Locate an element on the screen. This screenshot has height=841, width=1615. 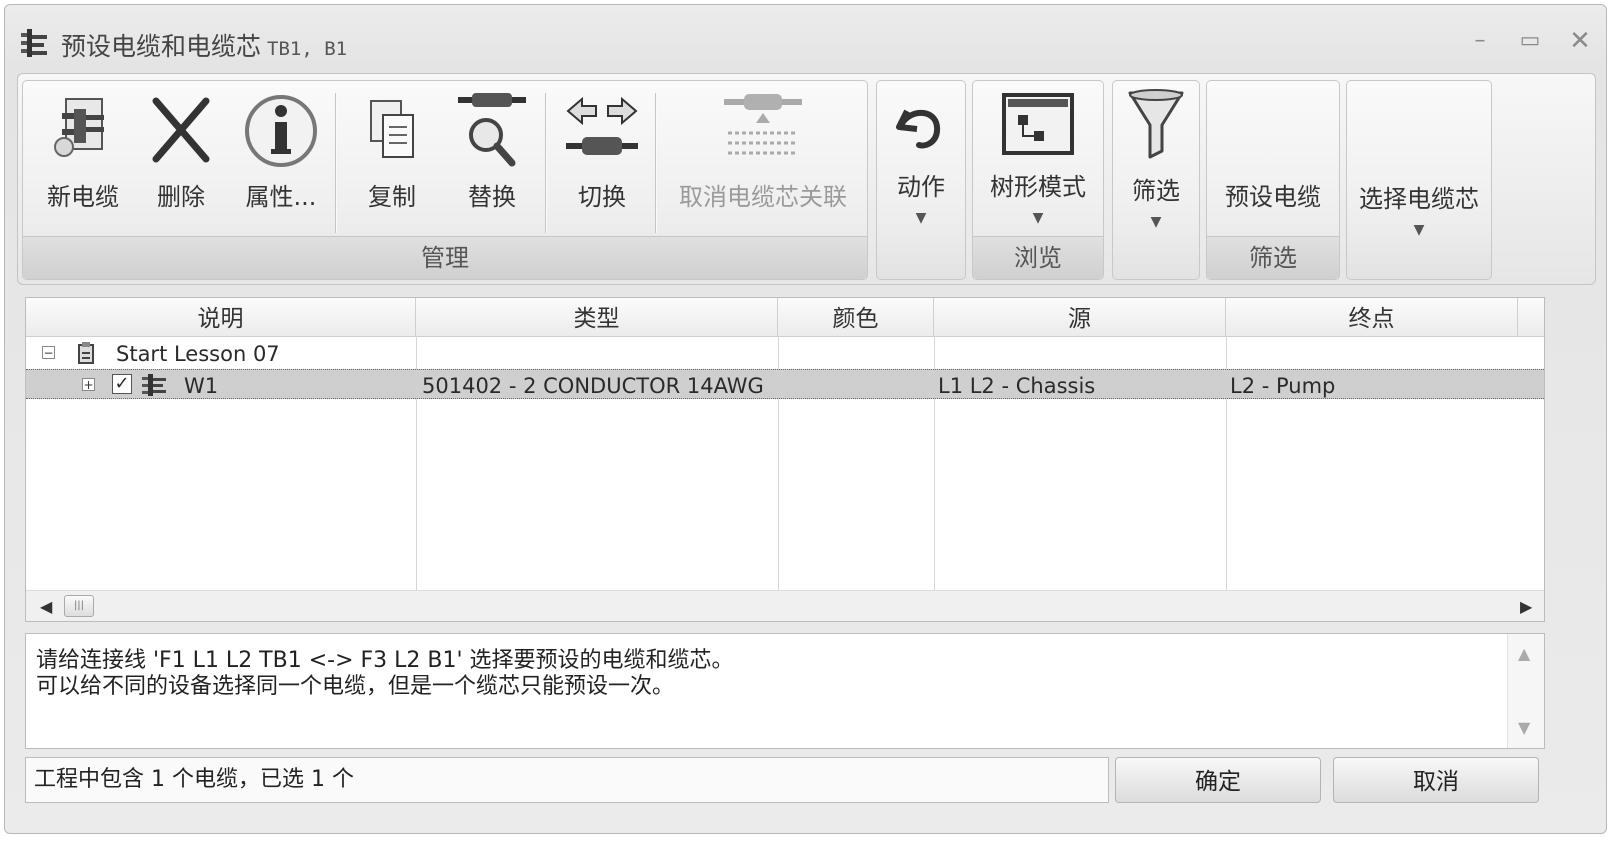
select-core-dropdown-button: 选择电缆芯 ▼ is located at coordinates (1419, 180).